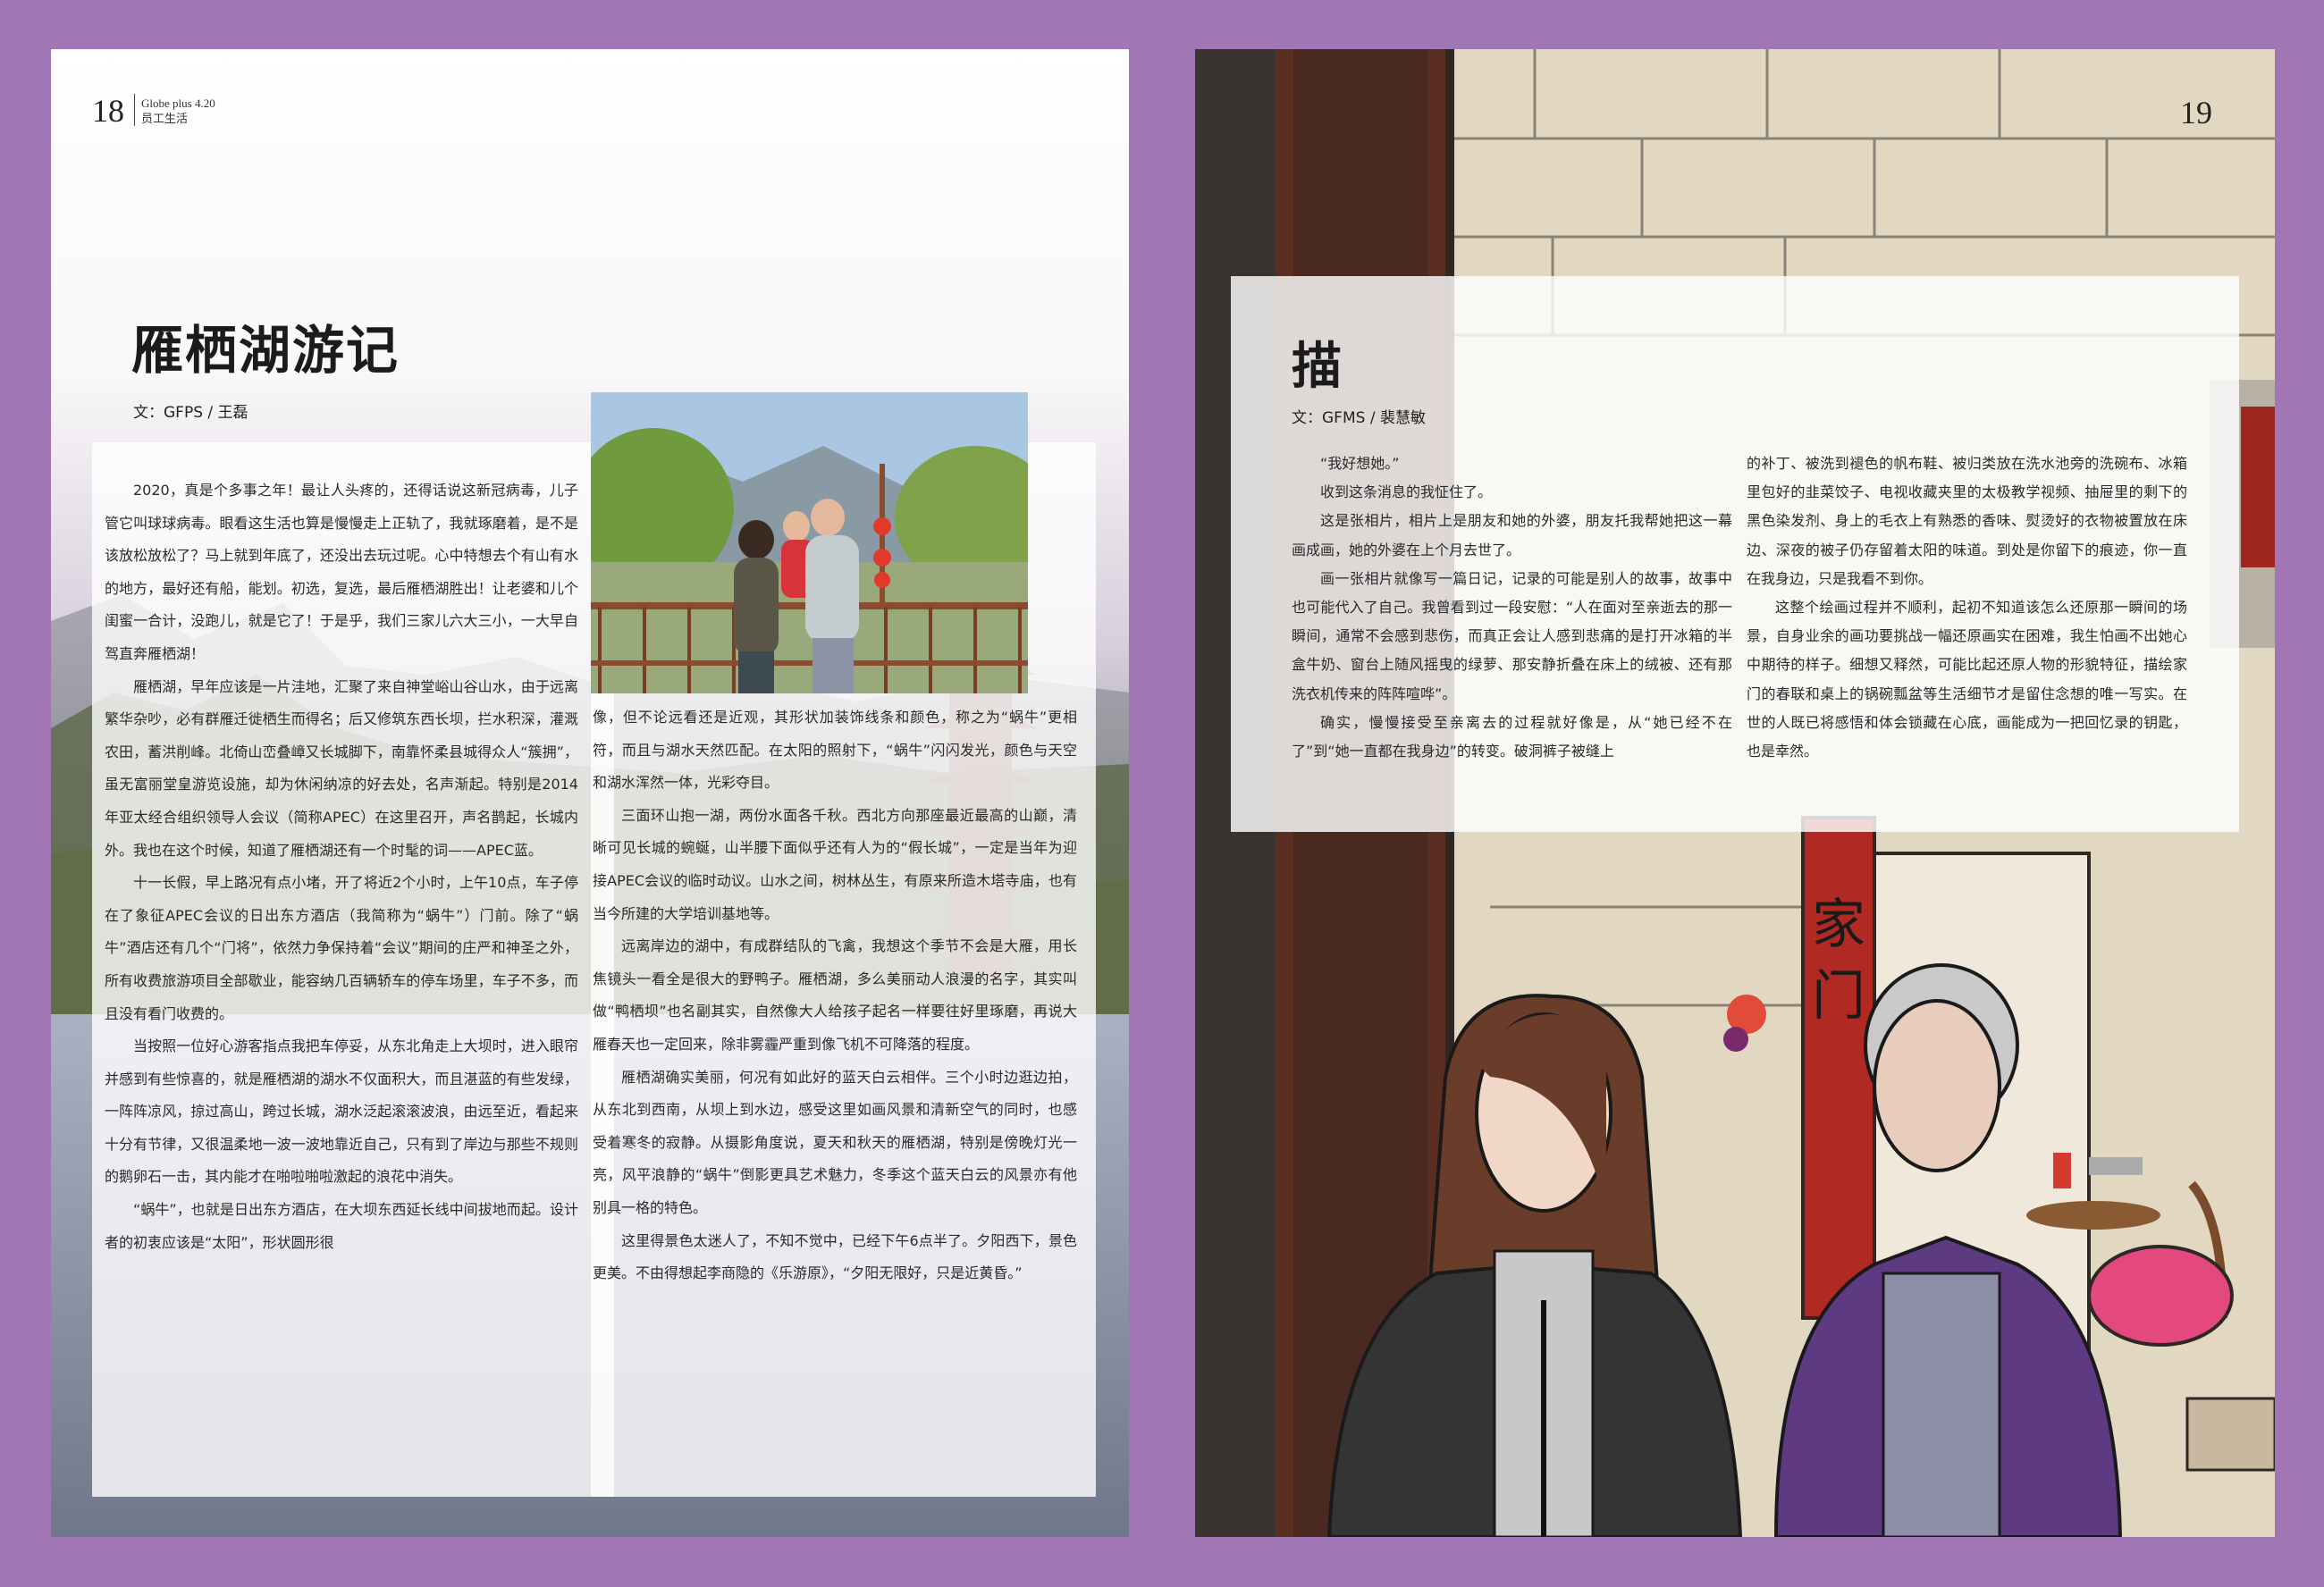  Describe the element at coordinates (134, 110) in the screenshot. I see `header-divider` at that location.